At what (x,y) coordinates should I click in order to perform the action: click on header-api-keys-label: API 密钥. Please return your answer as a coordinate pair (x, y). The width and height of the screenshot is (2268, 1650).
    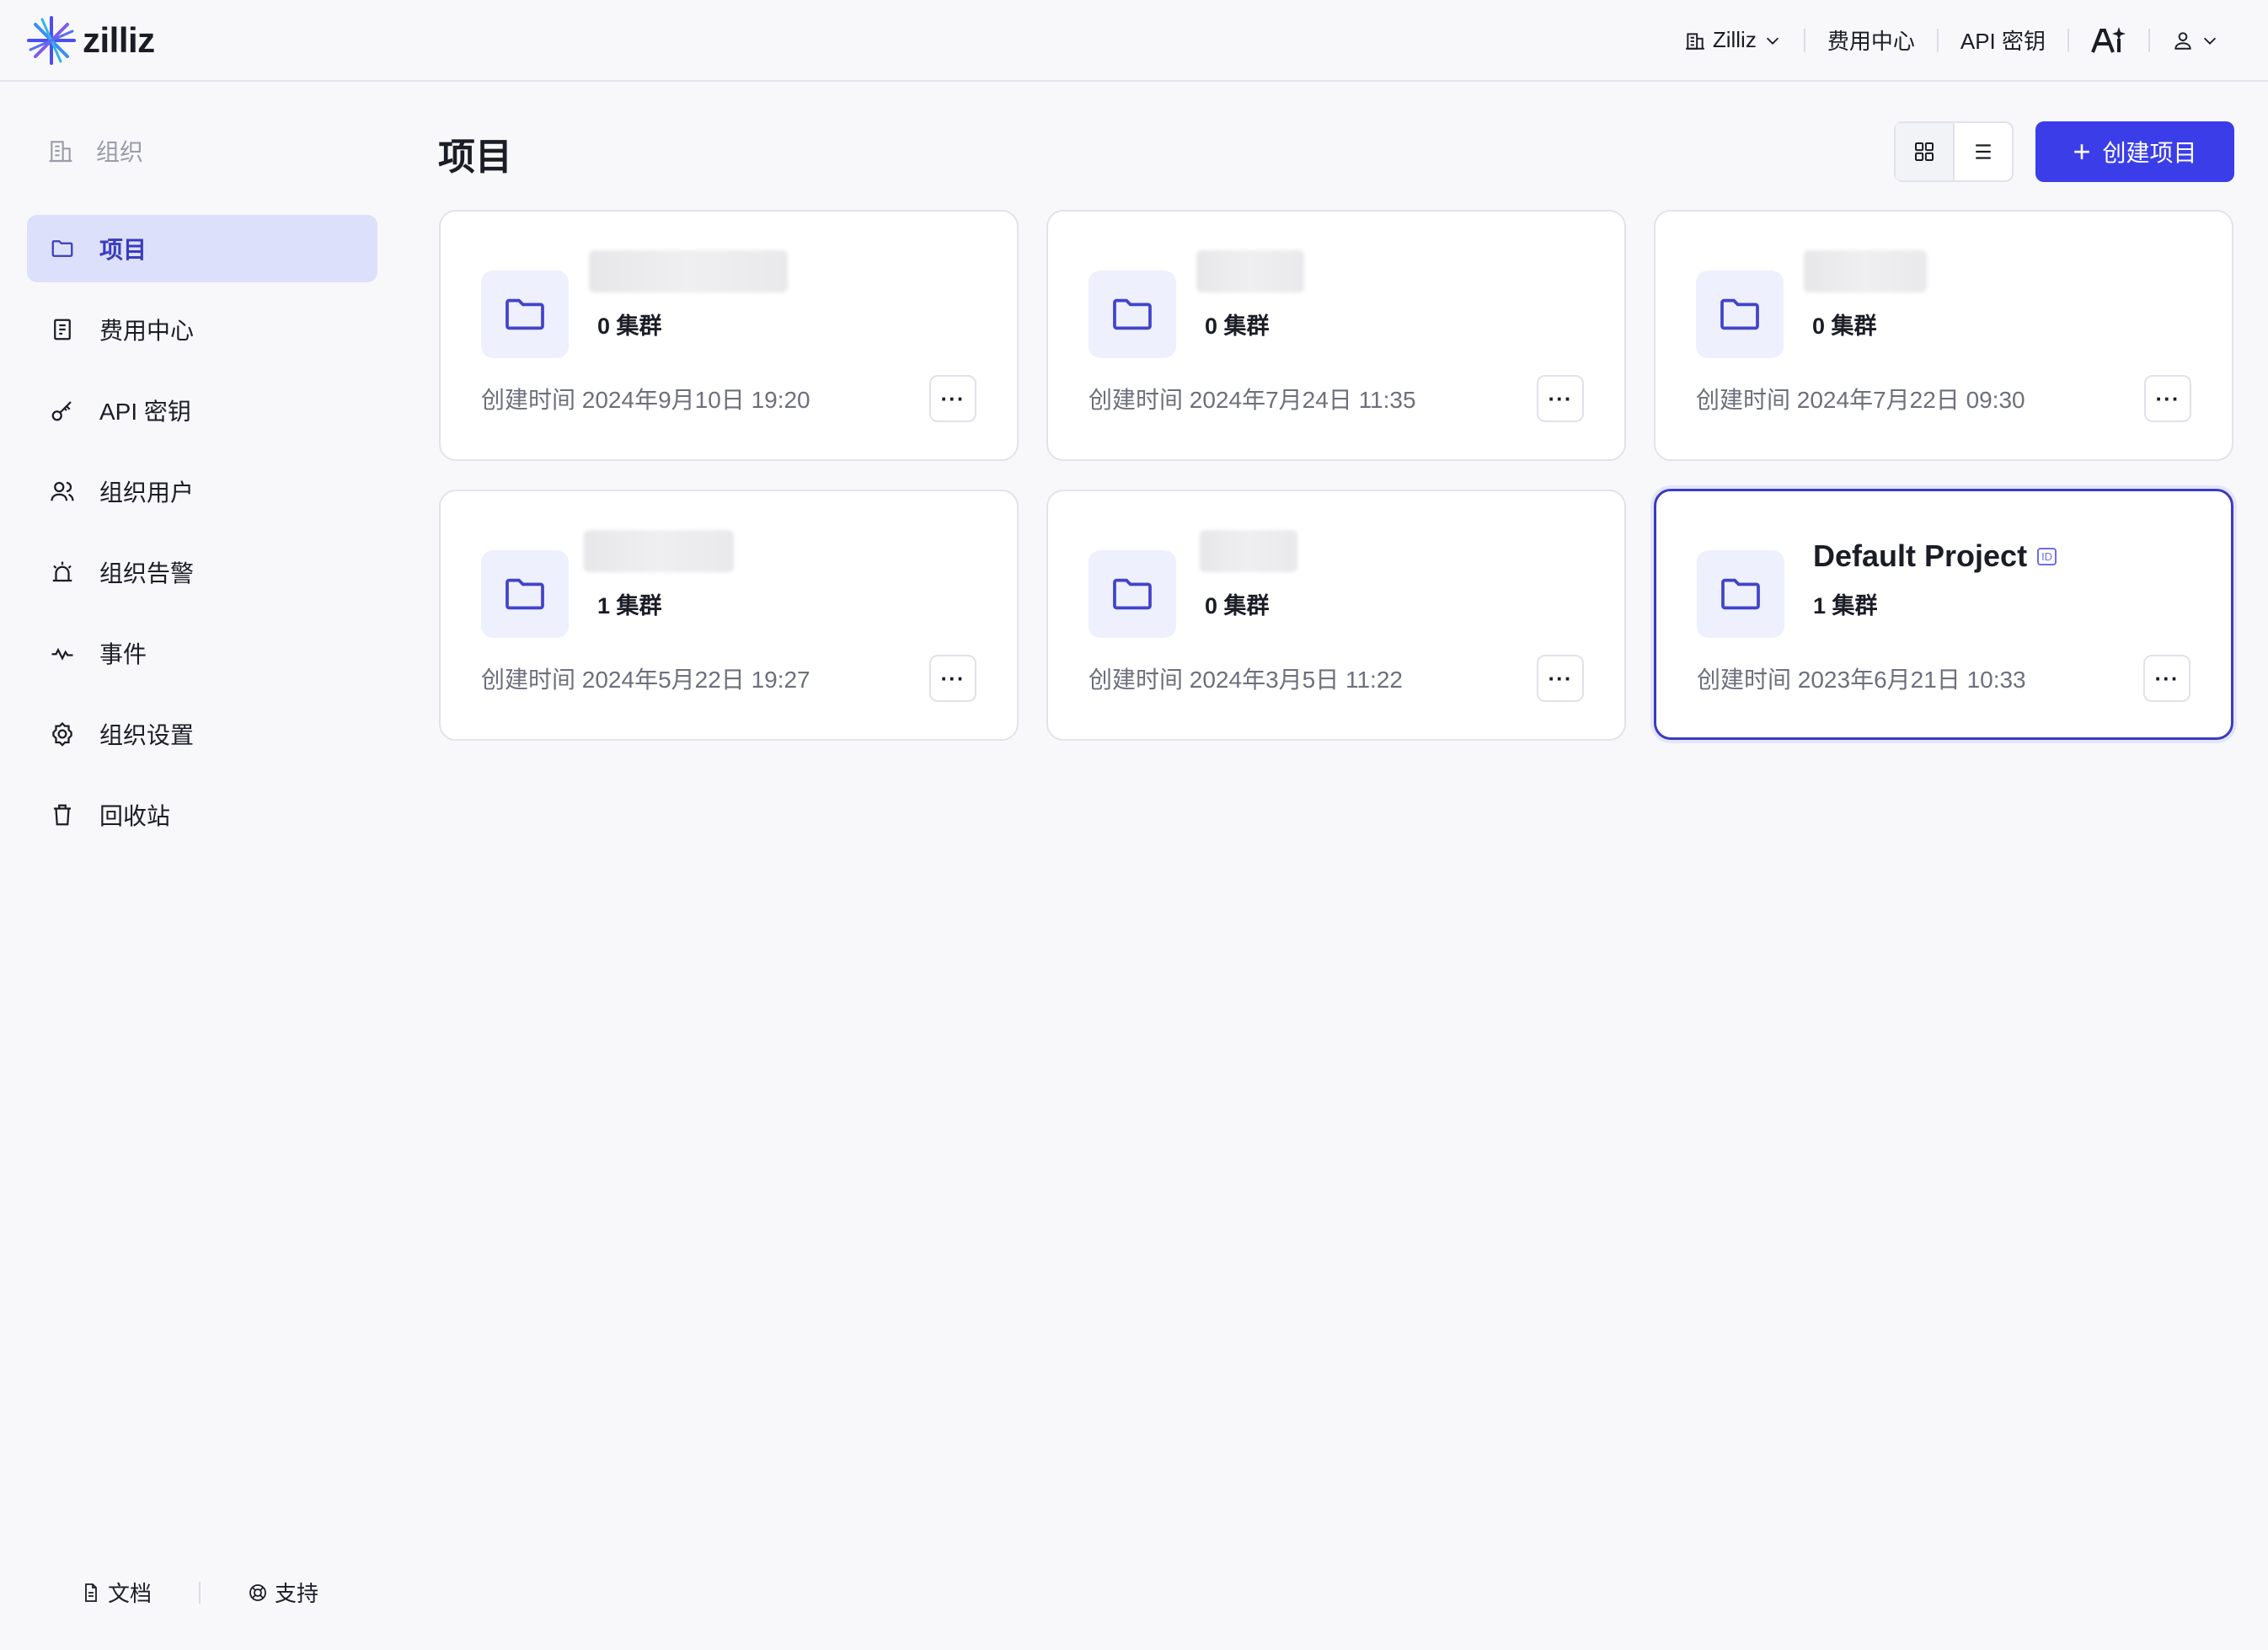
    Looking at the image, I should click on (2003, 41).